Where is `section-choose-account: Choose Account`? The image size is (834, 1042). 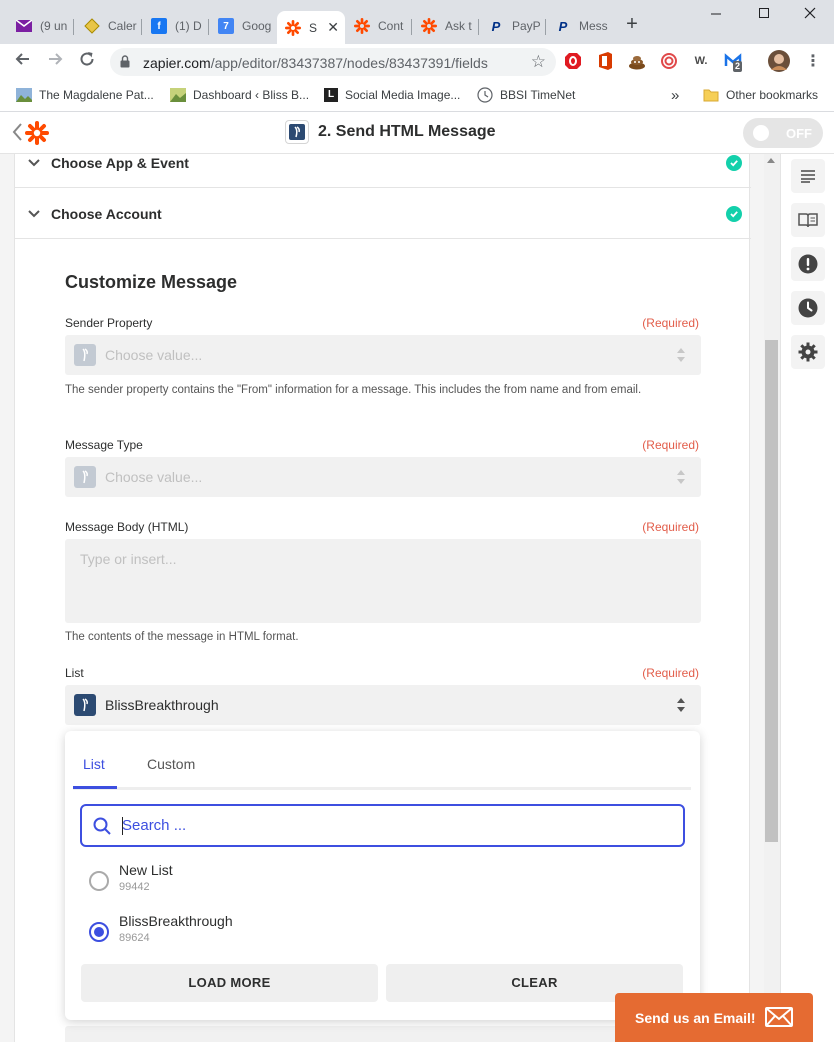
section-choose-account: Choose Account is located at coordinates (383, 213).